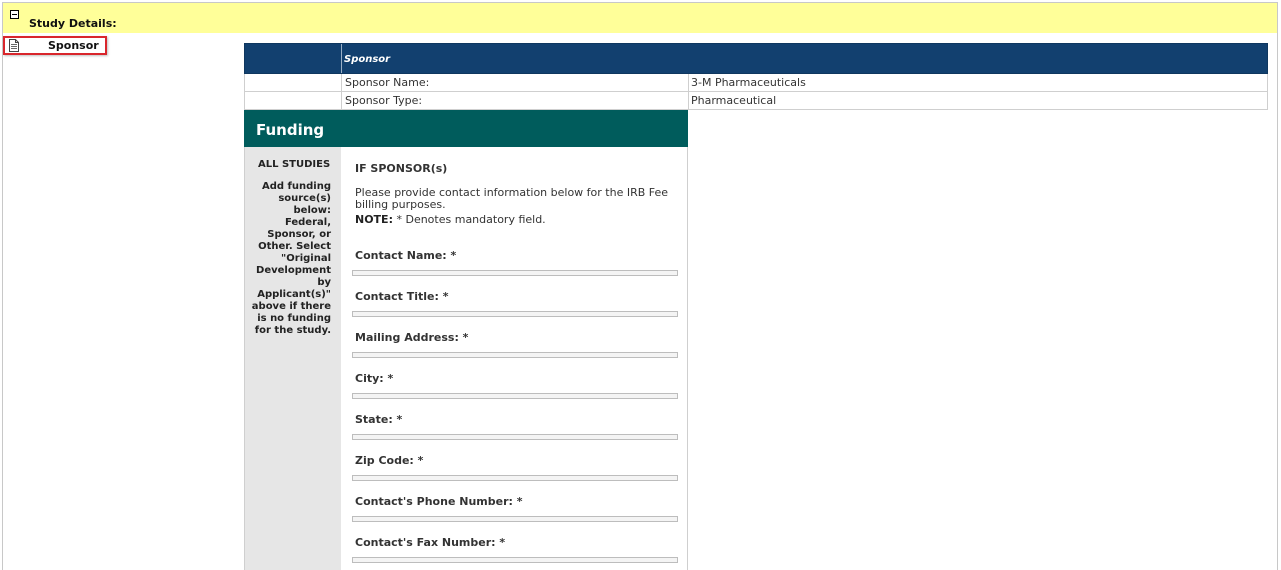 This screenshot has height=570, width=1281. I want to click on sponsor-name-value: 3-M Pharmaceuticals, so click(748, 82).